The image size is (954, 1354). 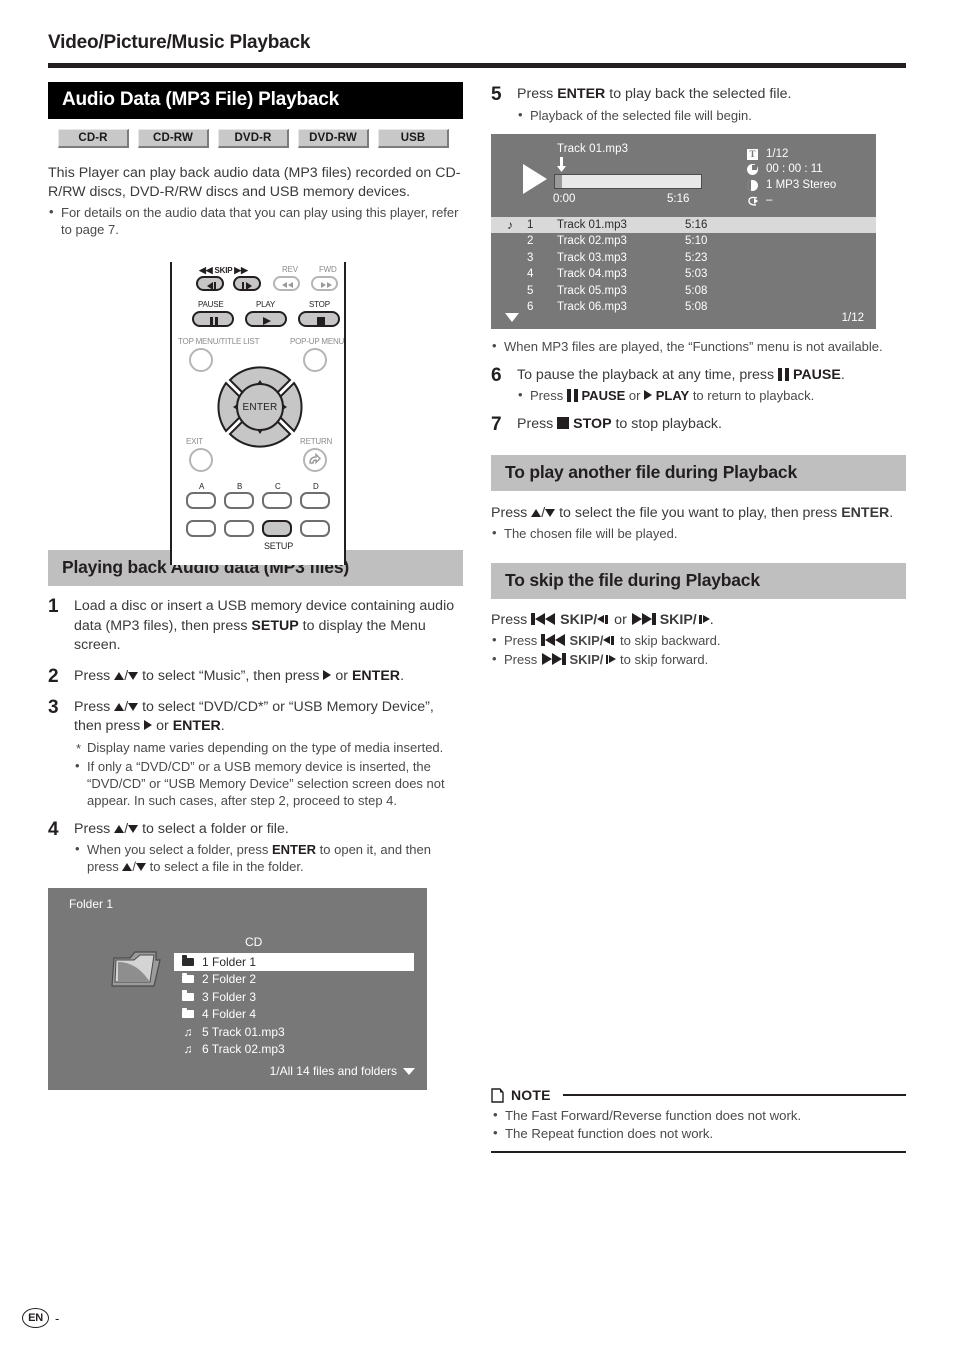 What do you see at coordinates (791, 186) in the screenshot?
I see `osd-info-row-audio: 1 MP3 Stereo` at bounding box center [791, 186].